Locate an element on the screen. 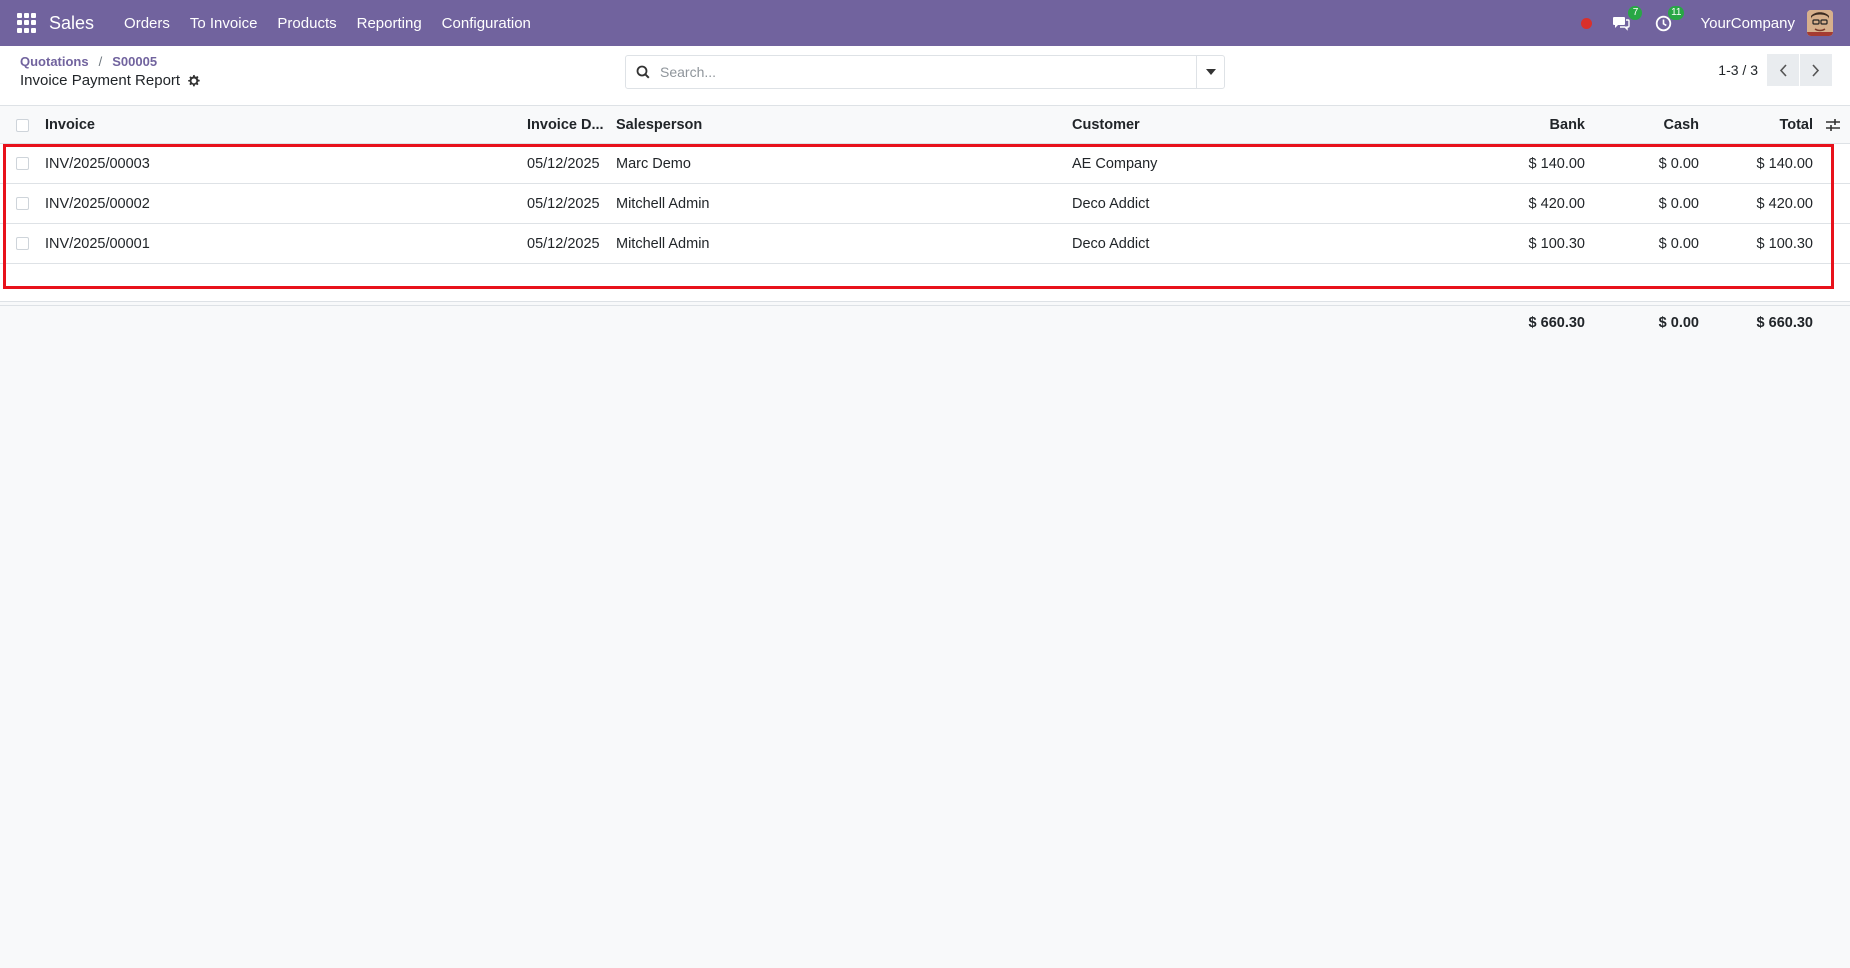 The width and height of the screenshot is (1850, 968). messages-count-badge: 7 is located at coordinates (1635, 13).